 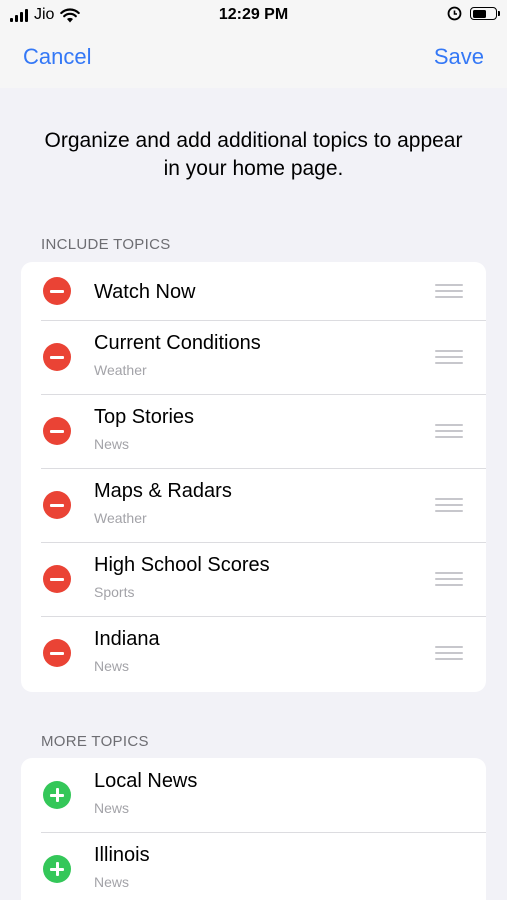 I want to click on topic-row-maps-radars: Maps & Radars Weather, so click(x=253, y=505).